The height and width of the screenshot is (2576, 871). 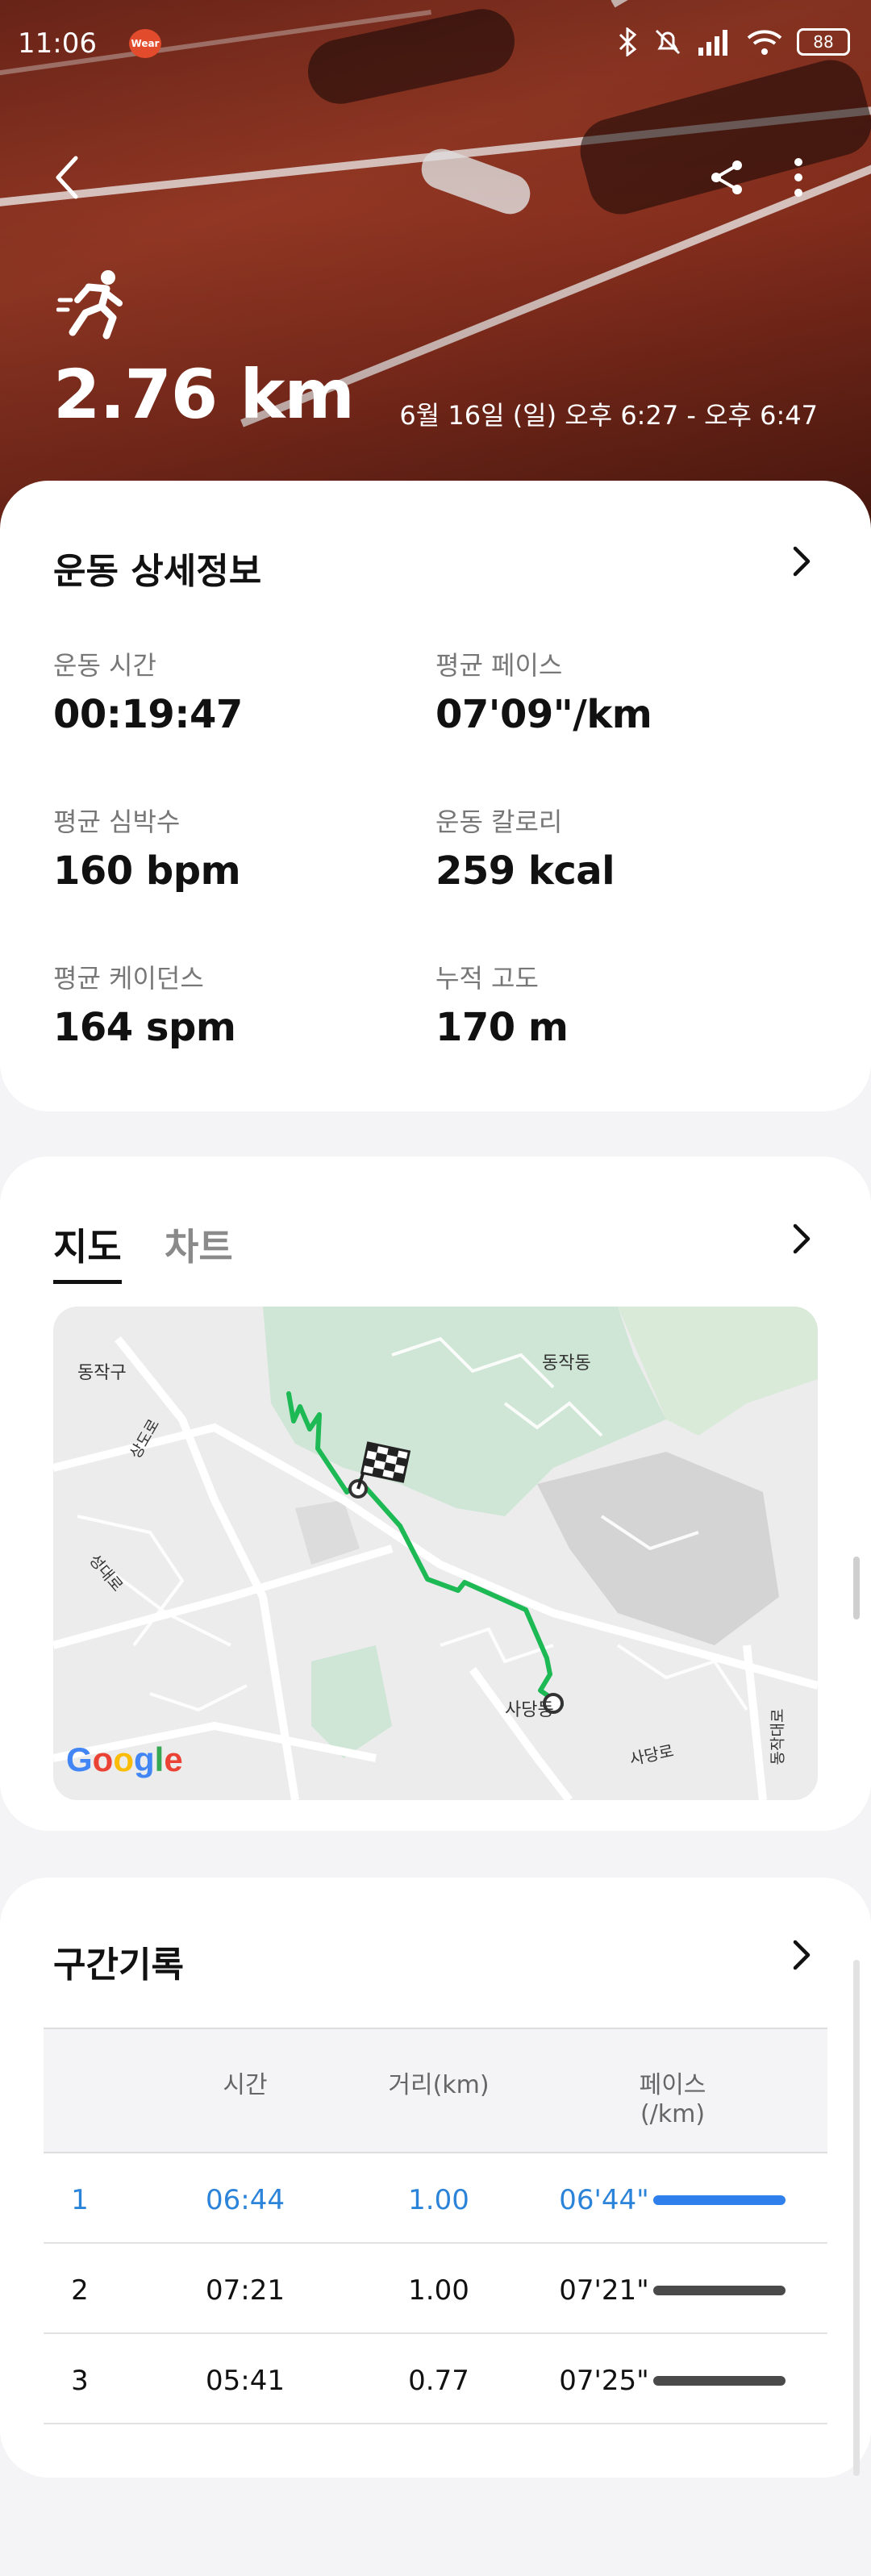 I want to click on splits-title: 구간기록, so click(x=118, y=1965).